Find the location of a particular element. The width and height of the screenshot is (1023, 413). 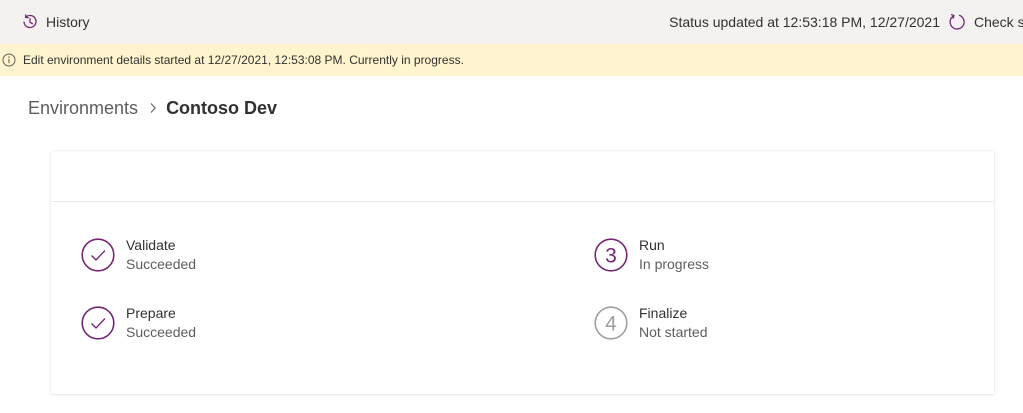

history-button: History is located at coordinates (56, 22).